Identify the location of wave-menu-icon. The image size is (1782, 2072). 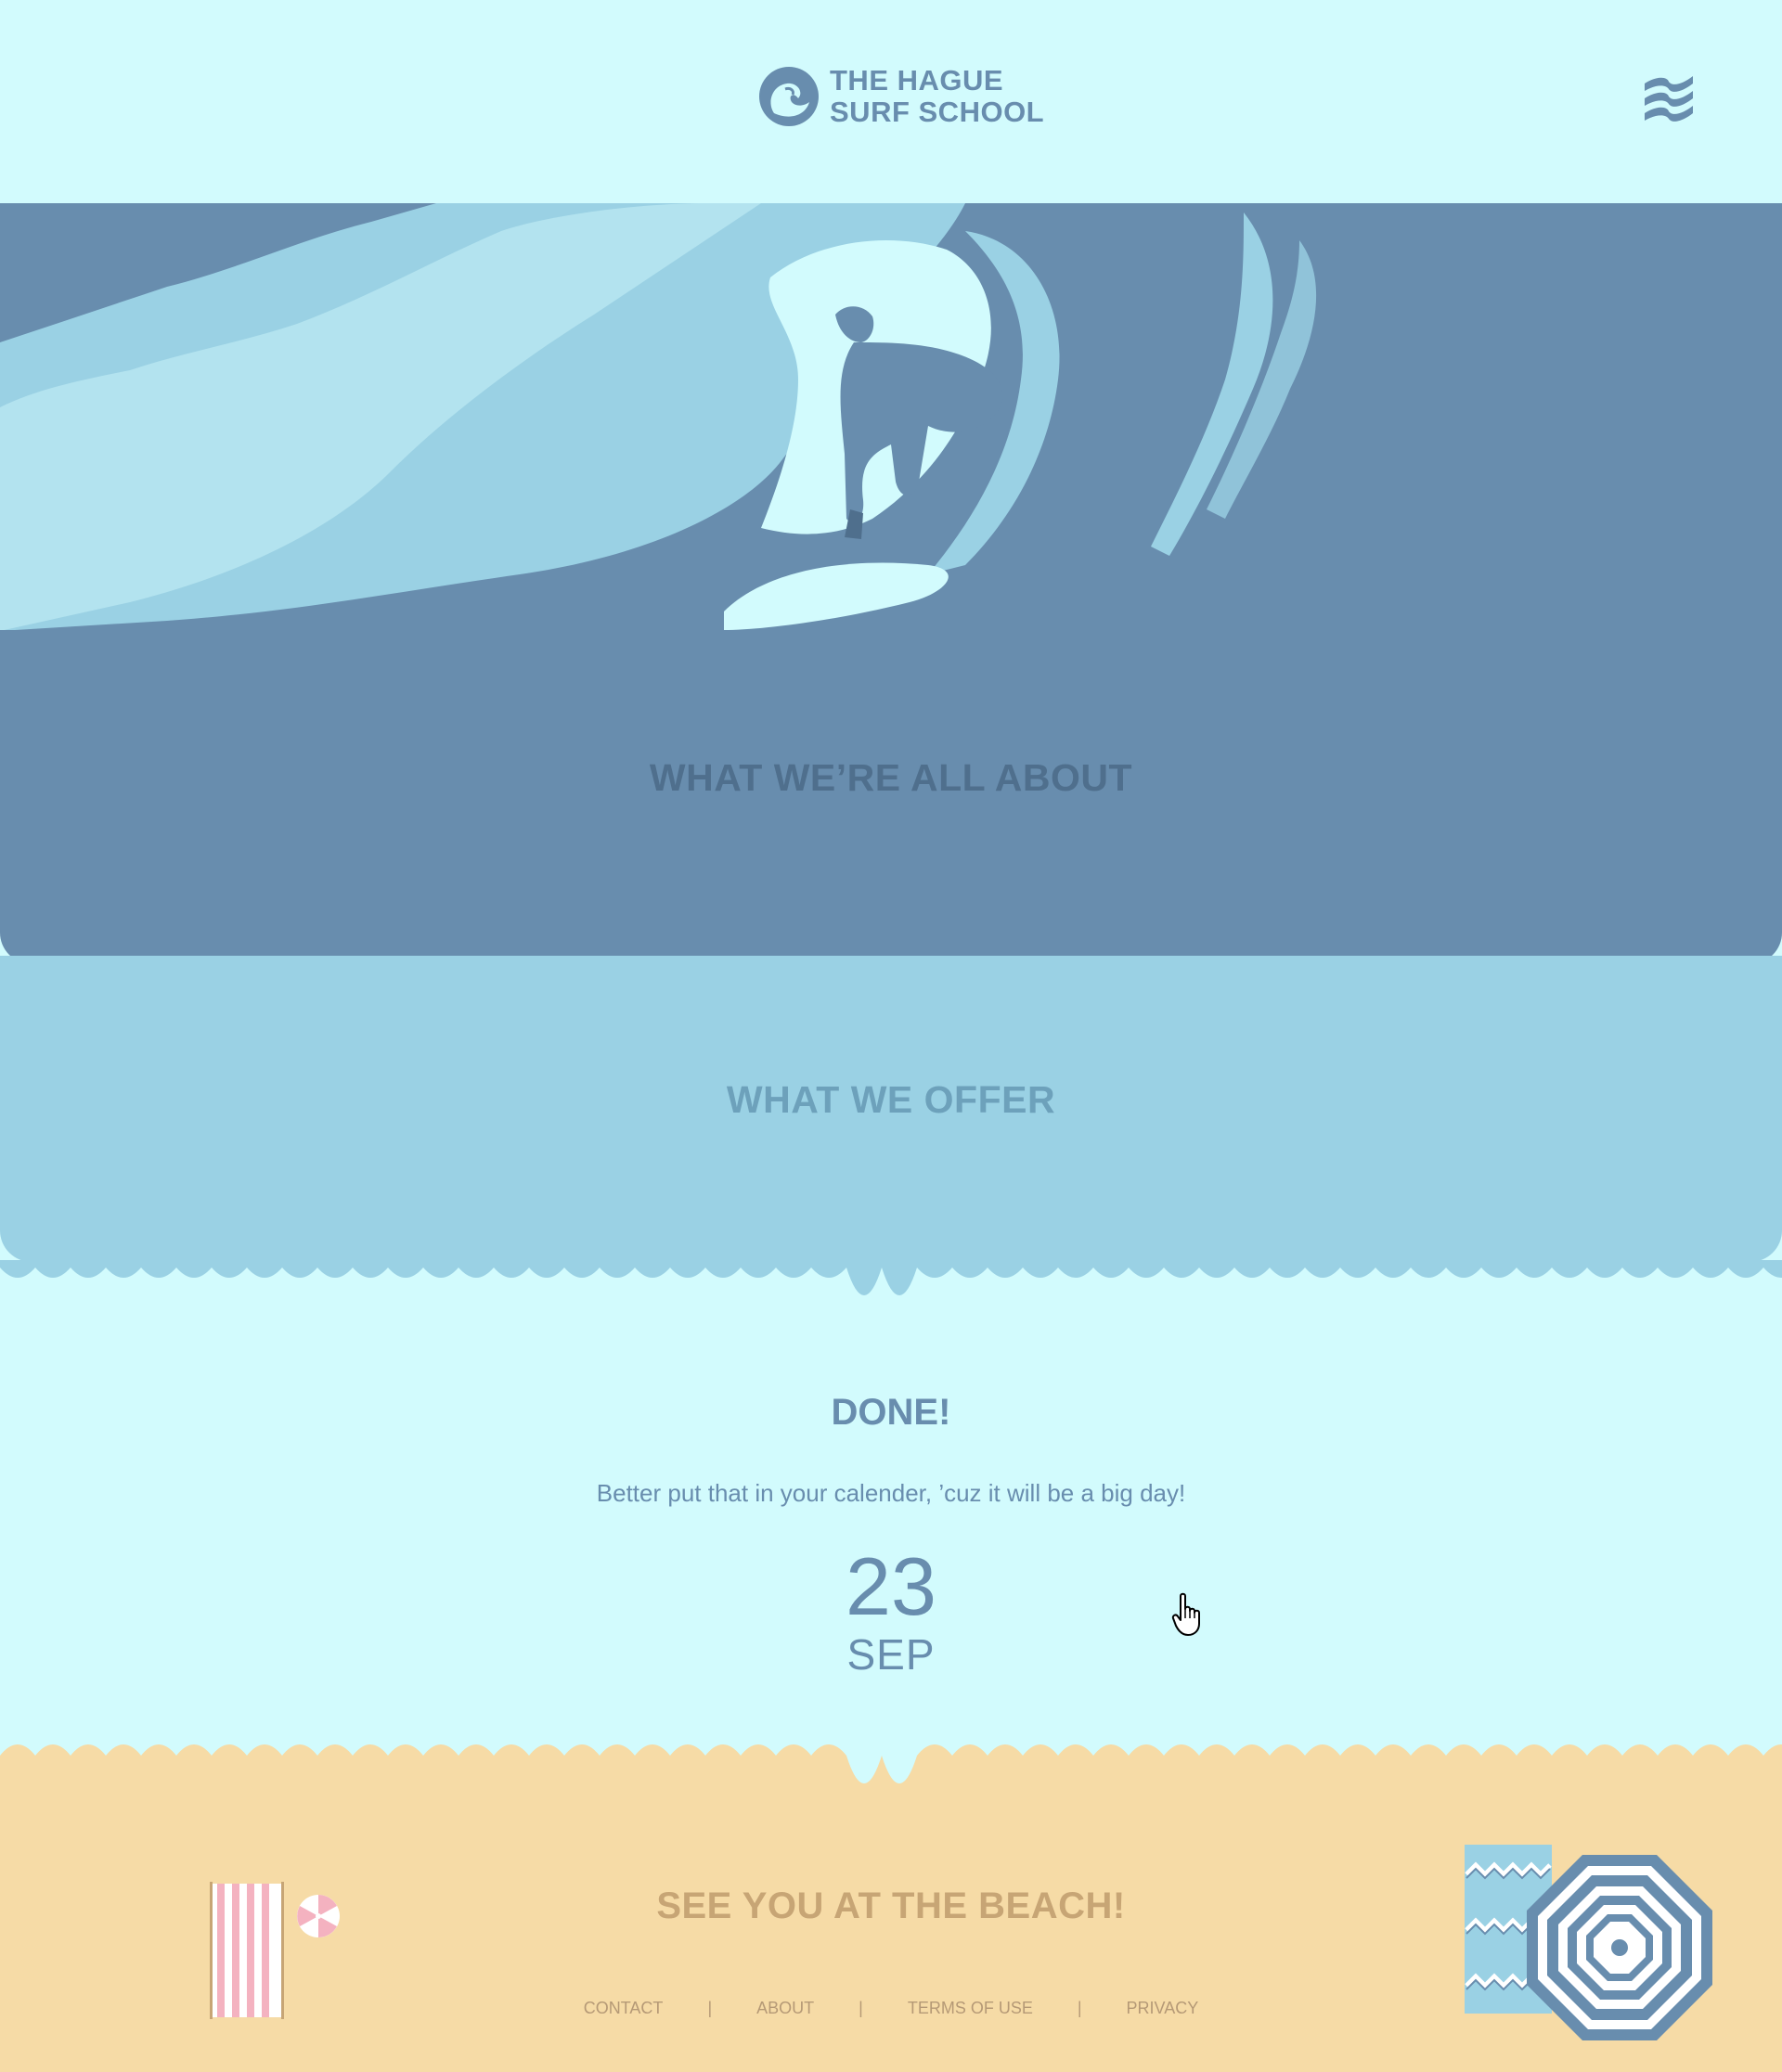
(1669, 98).